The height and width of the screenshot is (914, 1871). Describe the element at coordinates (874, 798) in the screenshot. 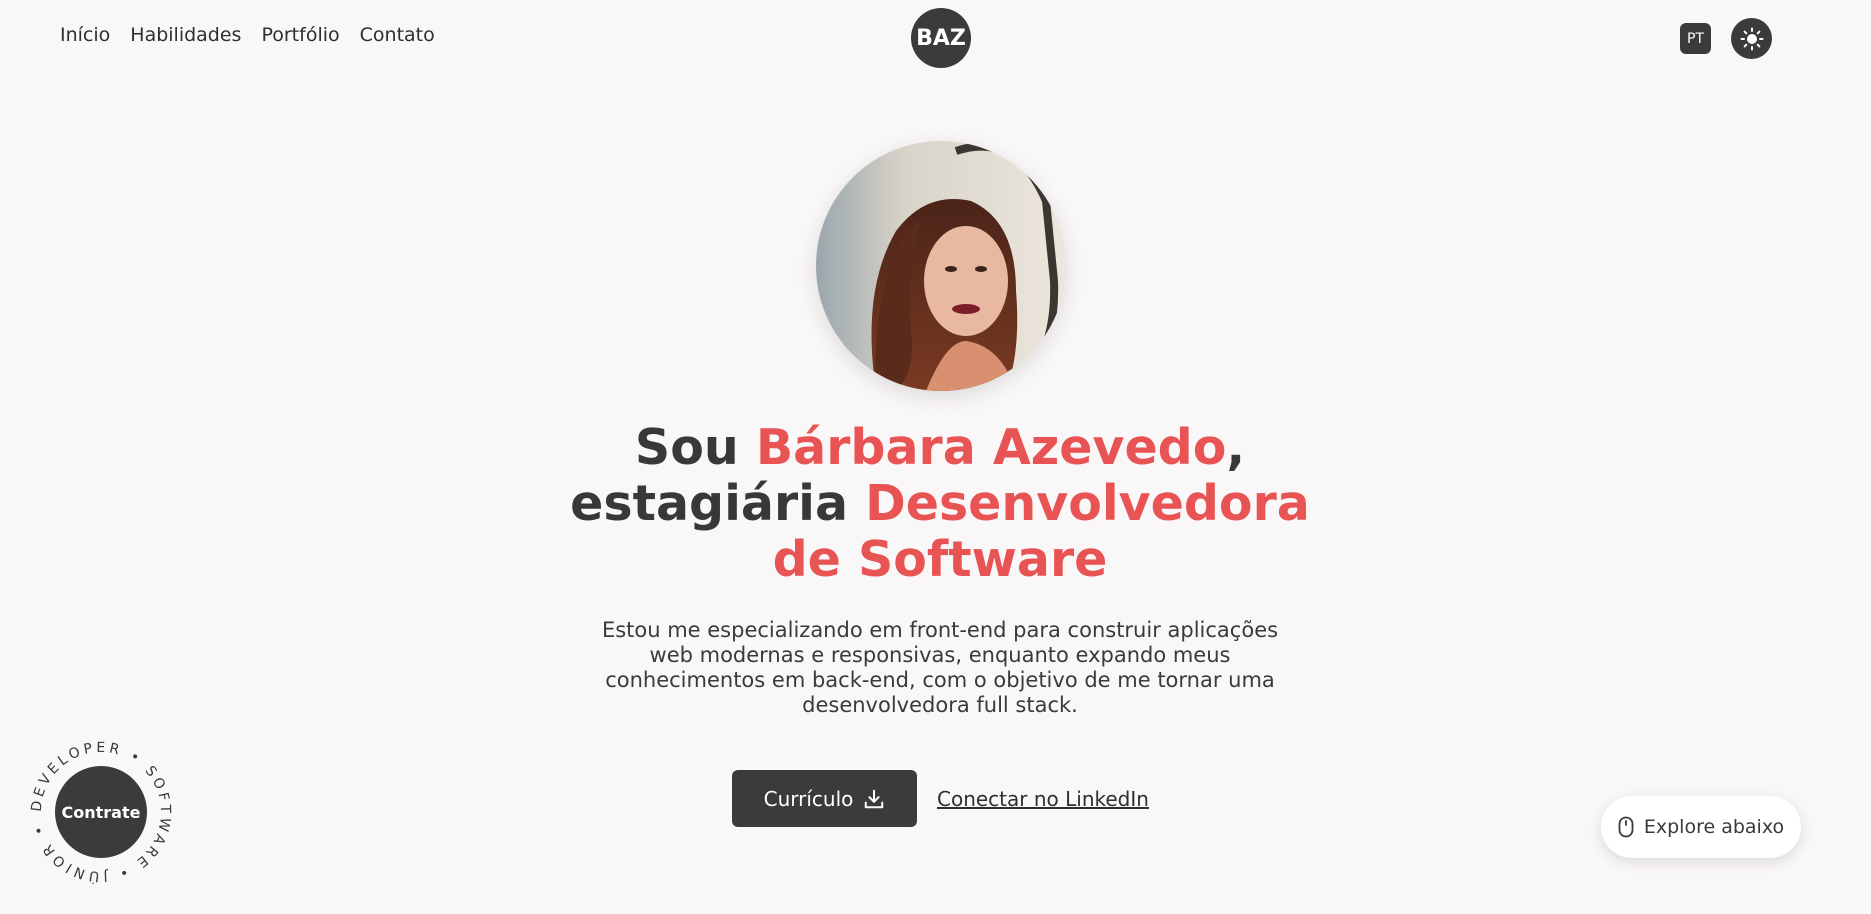

I see `download-icon` at that location.